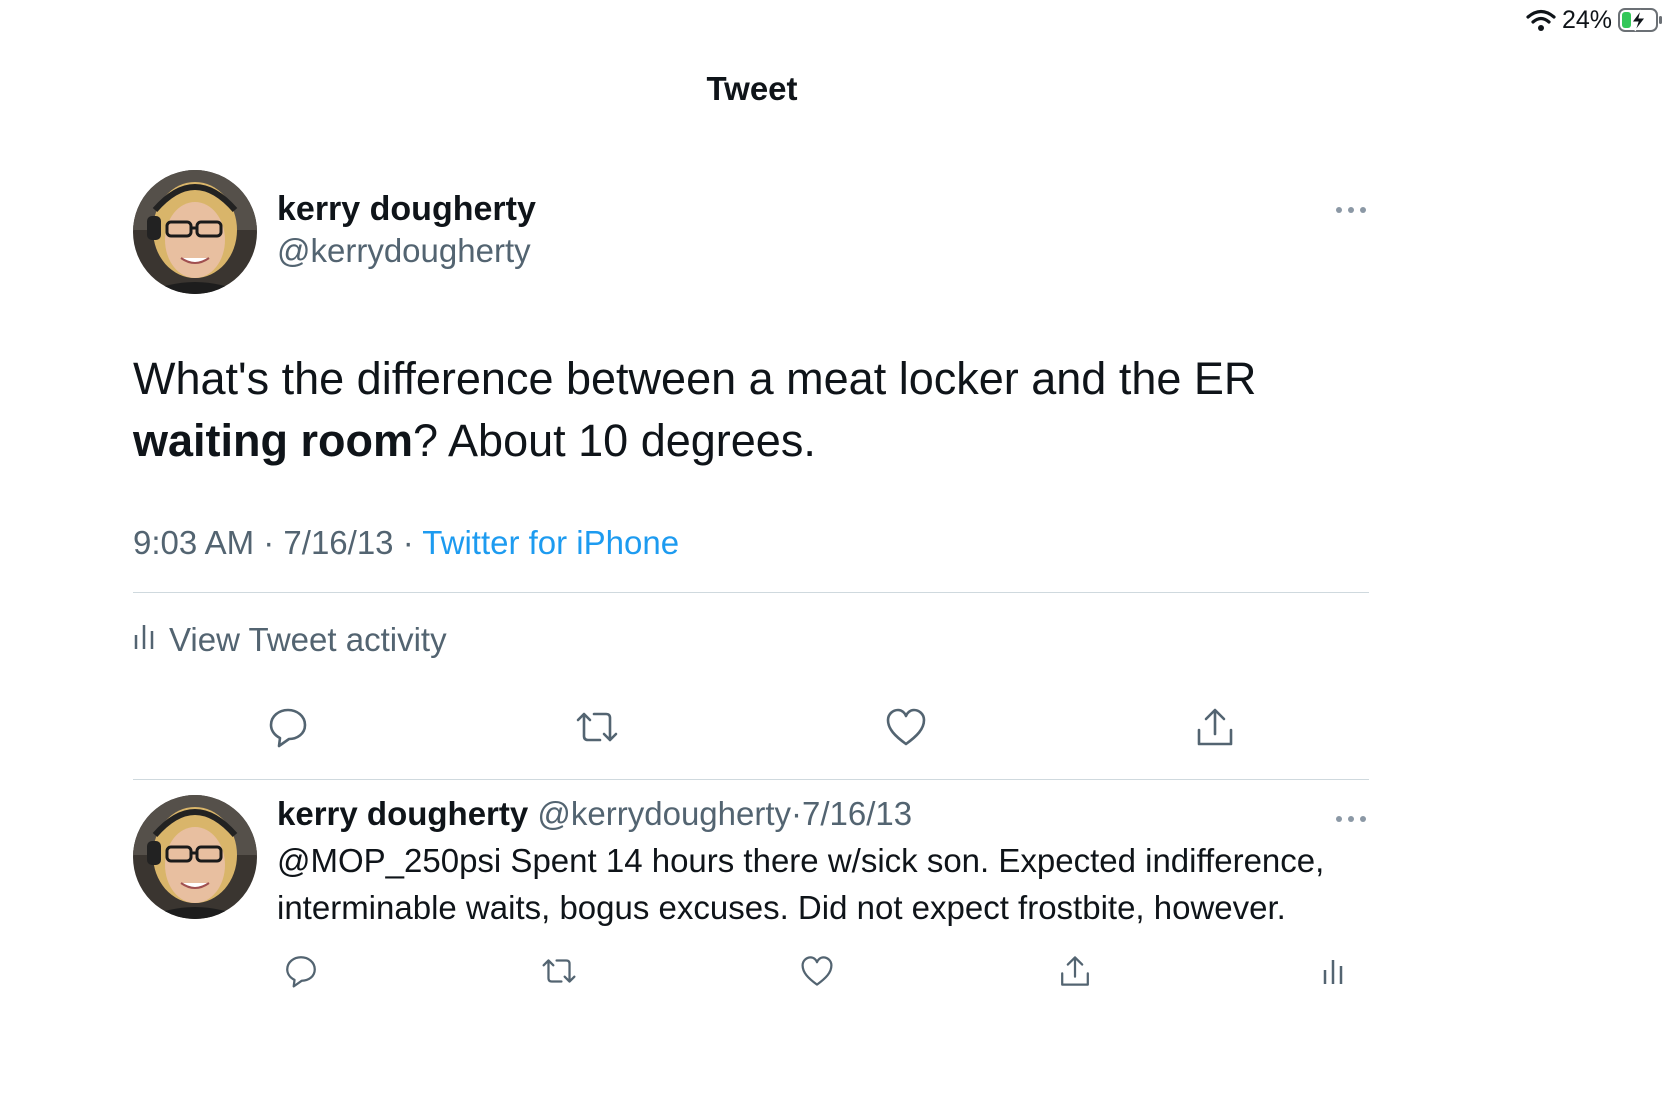 The height and width of the screenshot is (1098, 1676). Describe the element at coordinates (1541, 20) in the screenshot. I see `wifi-icon` at that location.